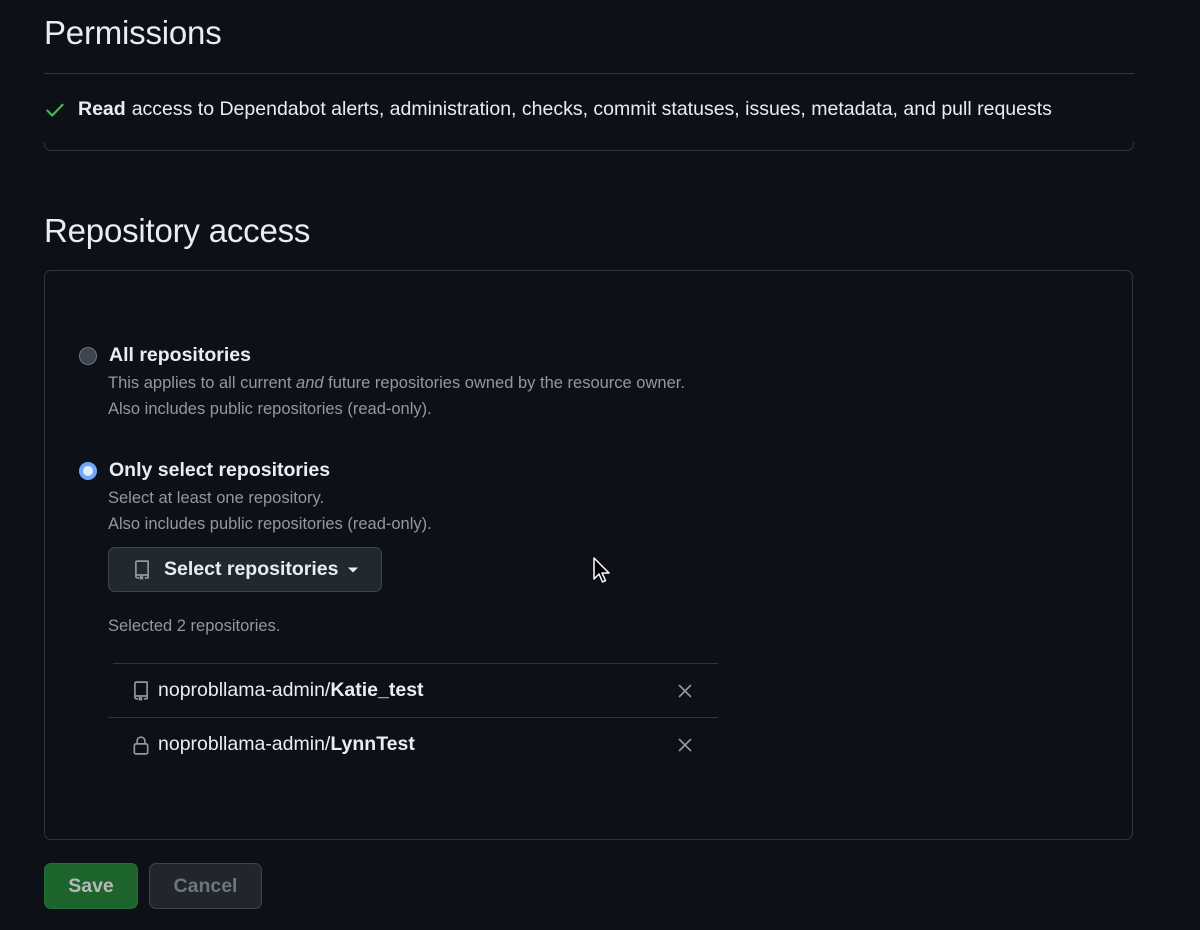 The image size is (1200, 930). I want to click on permissions-box-border, so click(589, 146).